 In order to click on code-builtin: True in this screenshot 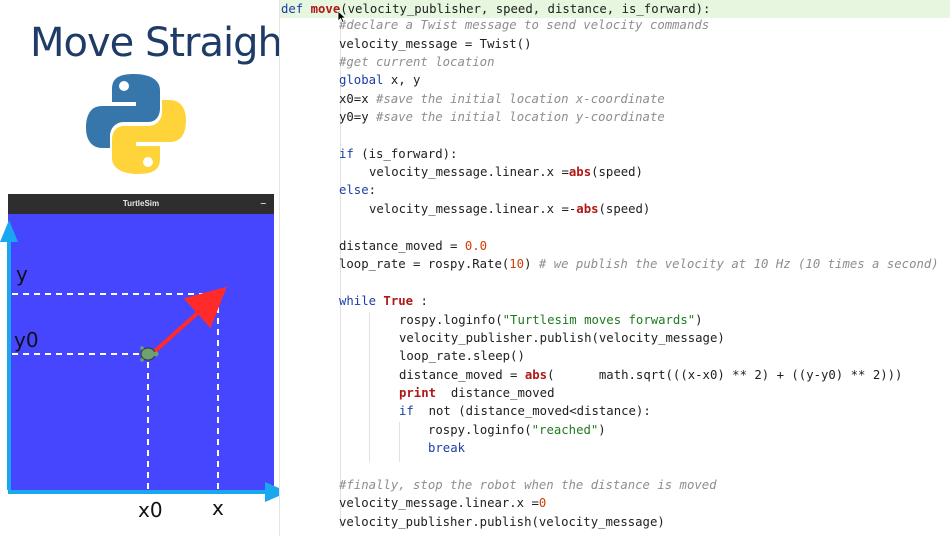, I will do `click(395, 301)`.